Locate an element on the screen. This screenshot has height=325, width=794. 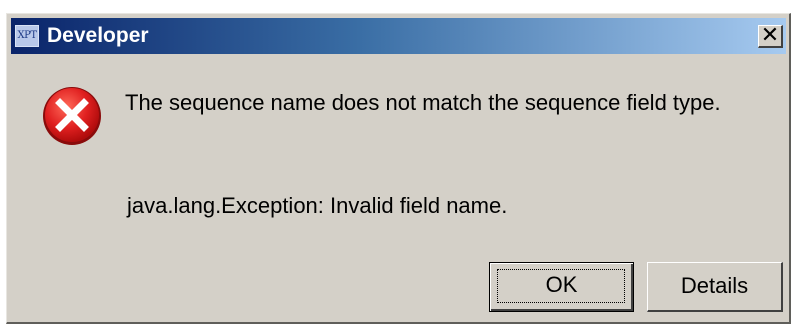
ok-button-label: OK is located at coordinates (561, 284).